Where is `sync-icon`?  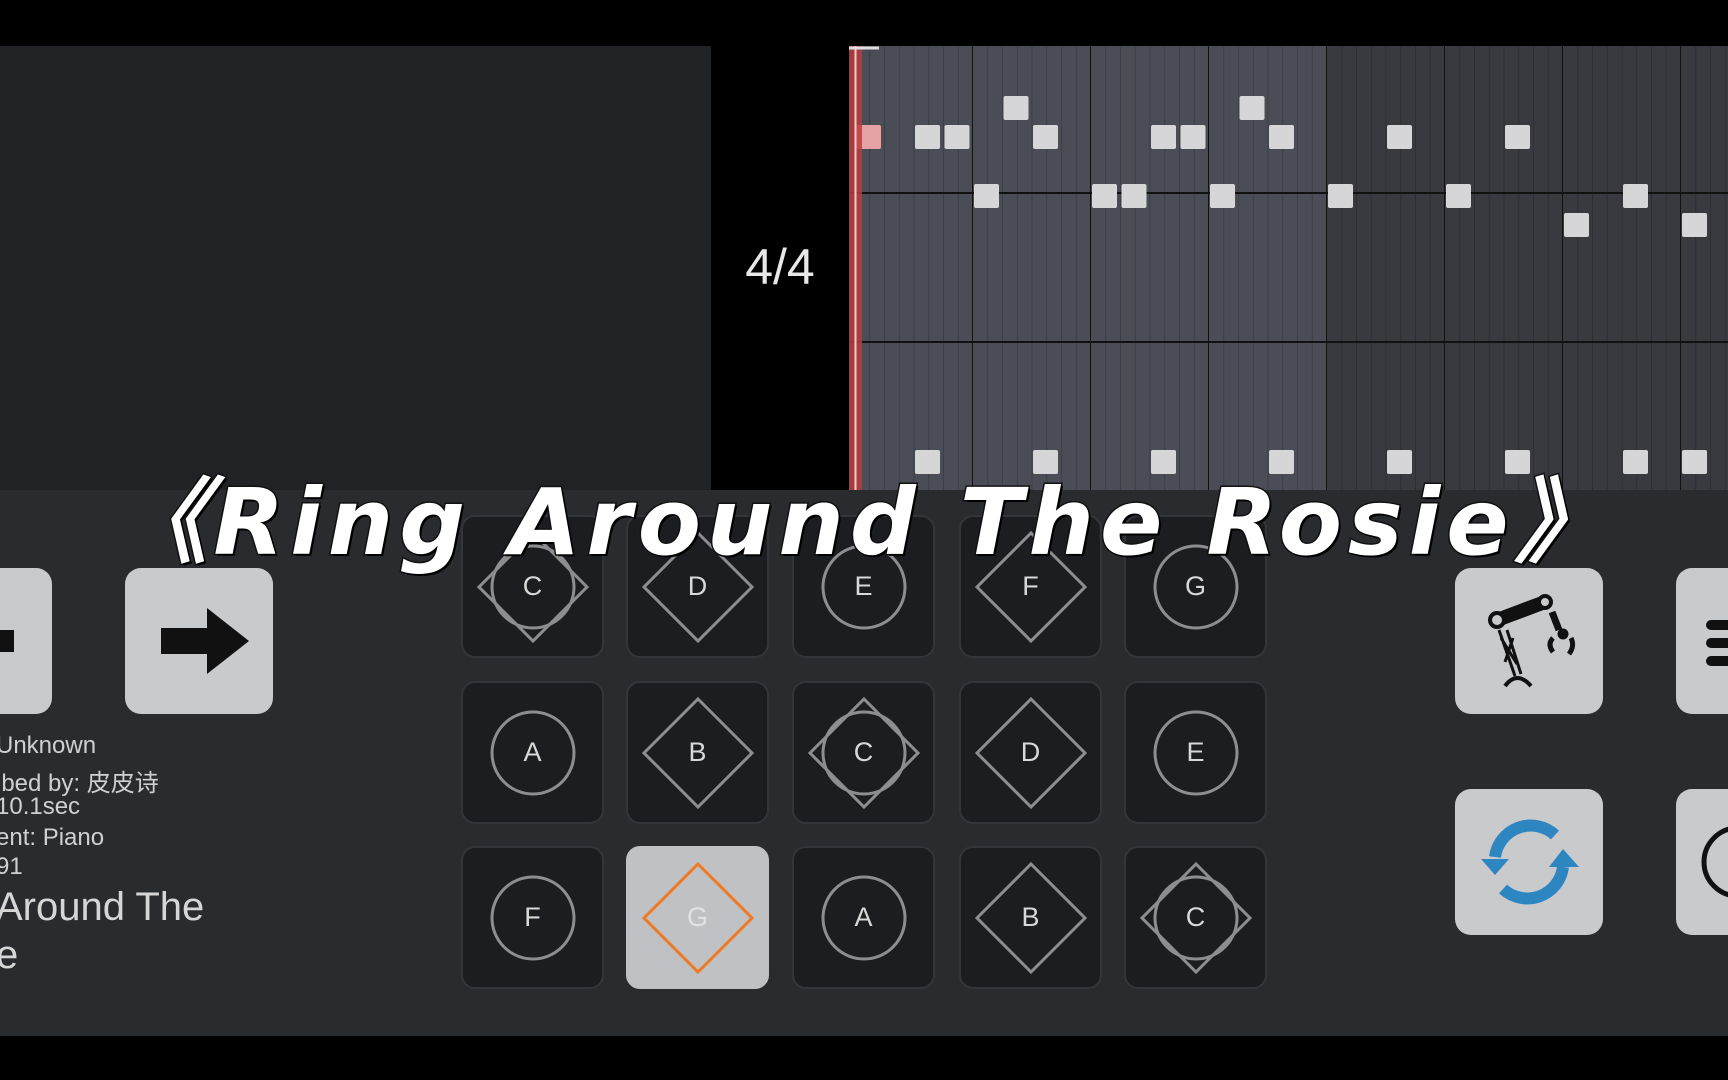 sync-icon is located at coordinates (1530, 862).